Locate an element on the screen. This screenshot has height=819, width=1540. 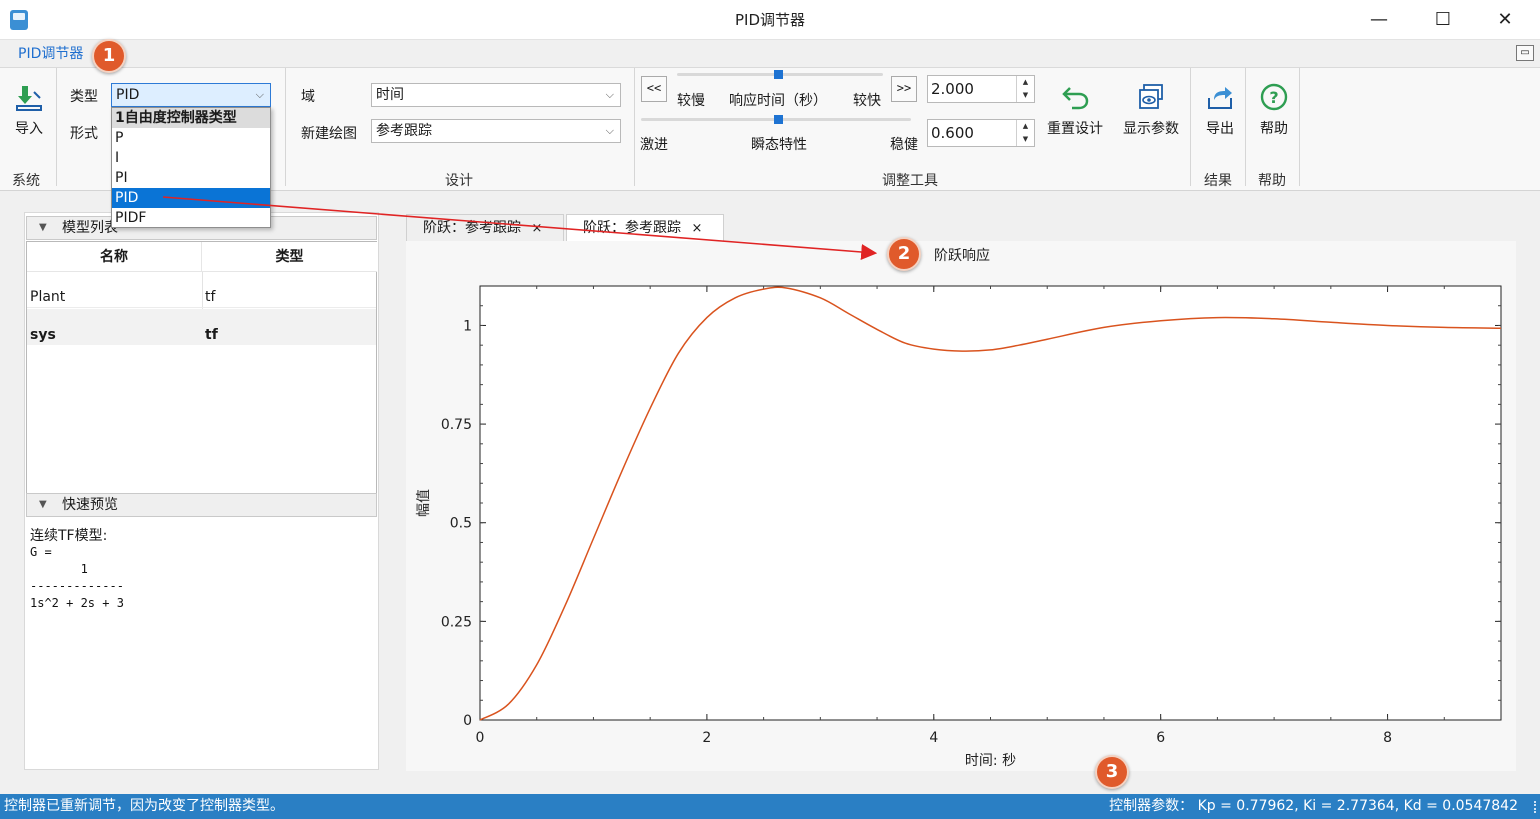
faster-label: 较快 is located at coordinates (867, 101).